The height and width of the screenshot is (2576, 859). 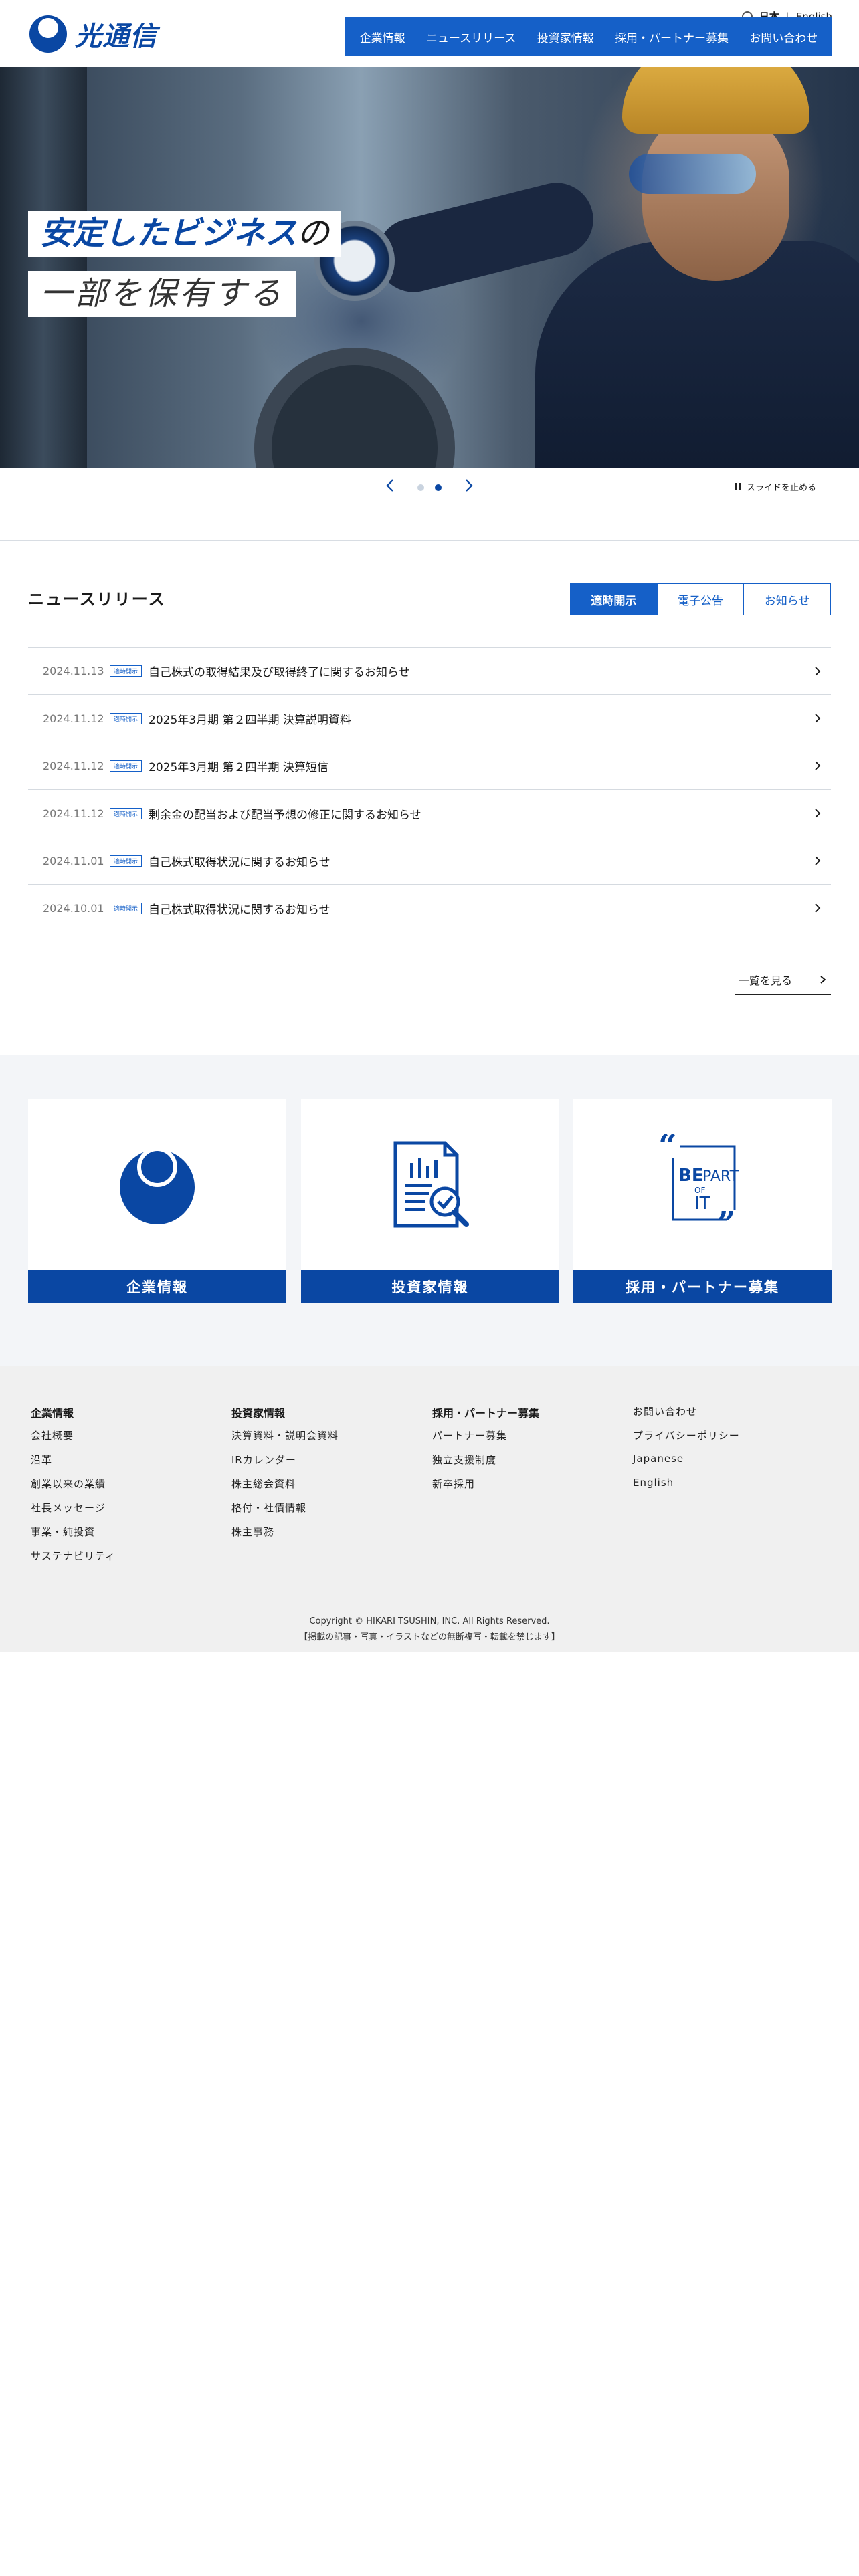 I want to click on card-company: 企業情報, so click(x=157, y=1201).